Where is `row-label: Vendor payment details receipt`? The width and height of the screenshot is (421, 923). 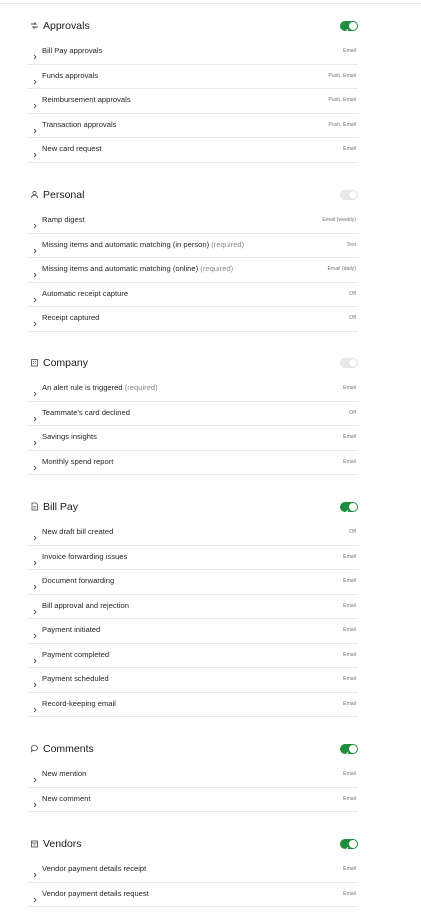
row-label: Vendor payment details receipt is located at coordinates (94, 868).